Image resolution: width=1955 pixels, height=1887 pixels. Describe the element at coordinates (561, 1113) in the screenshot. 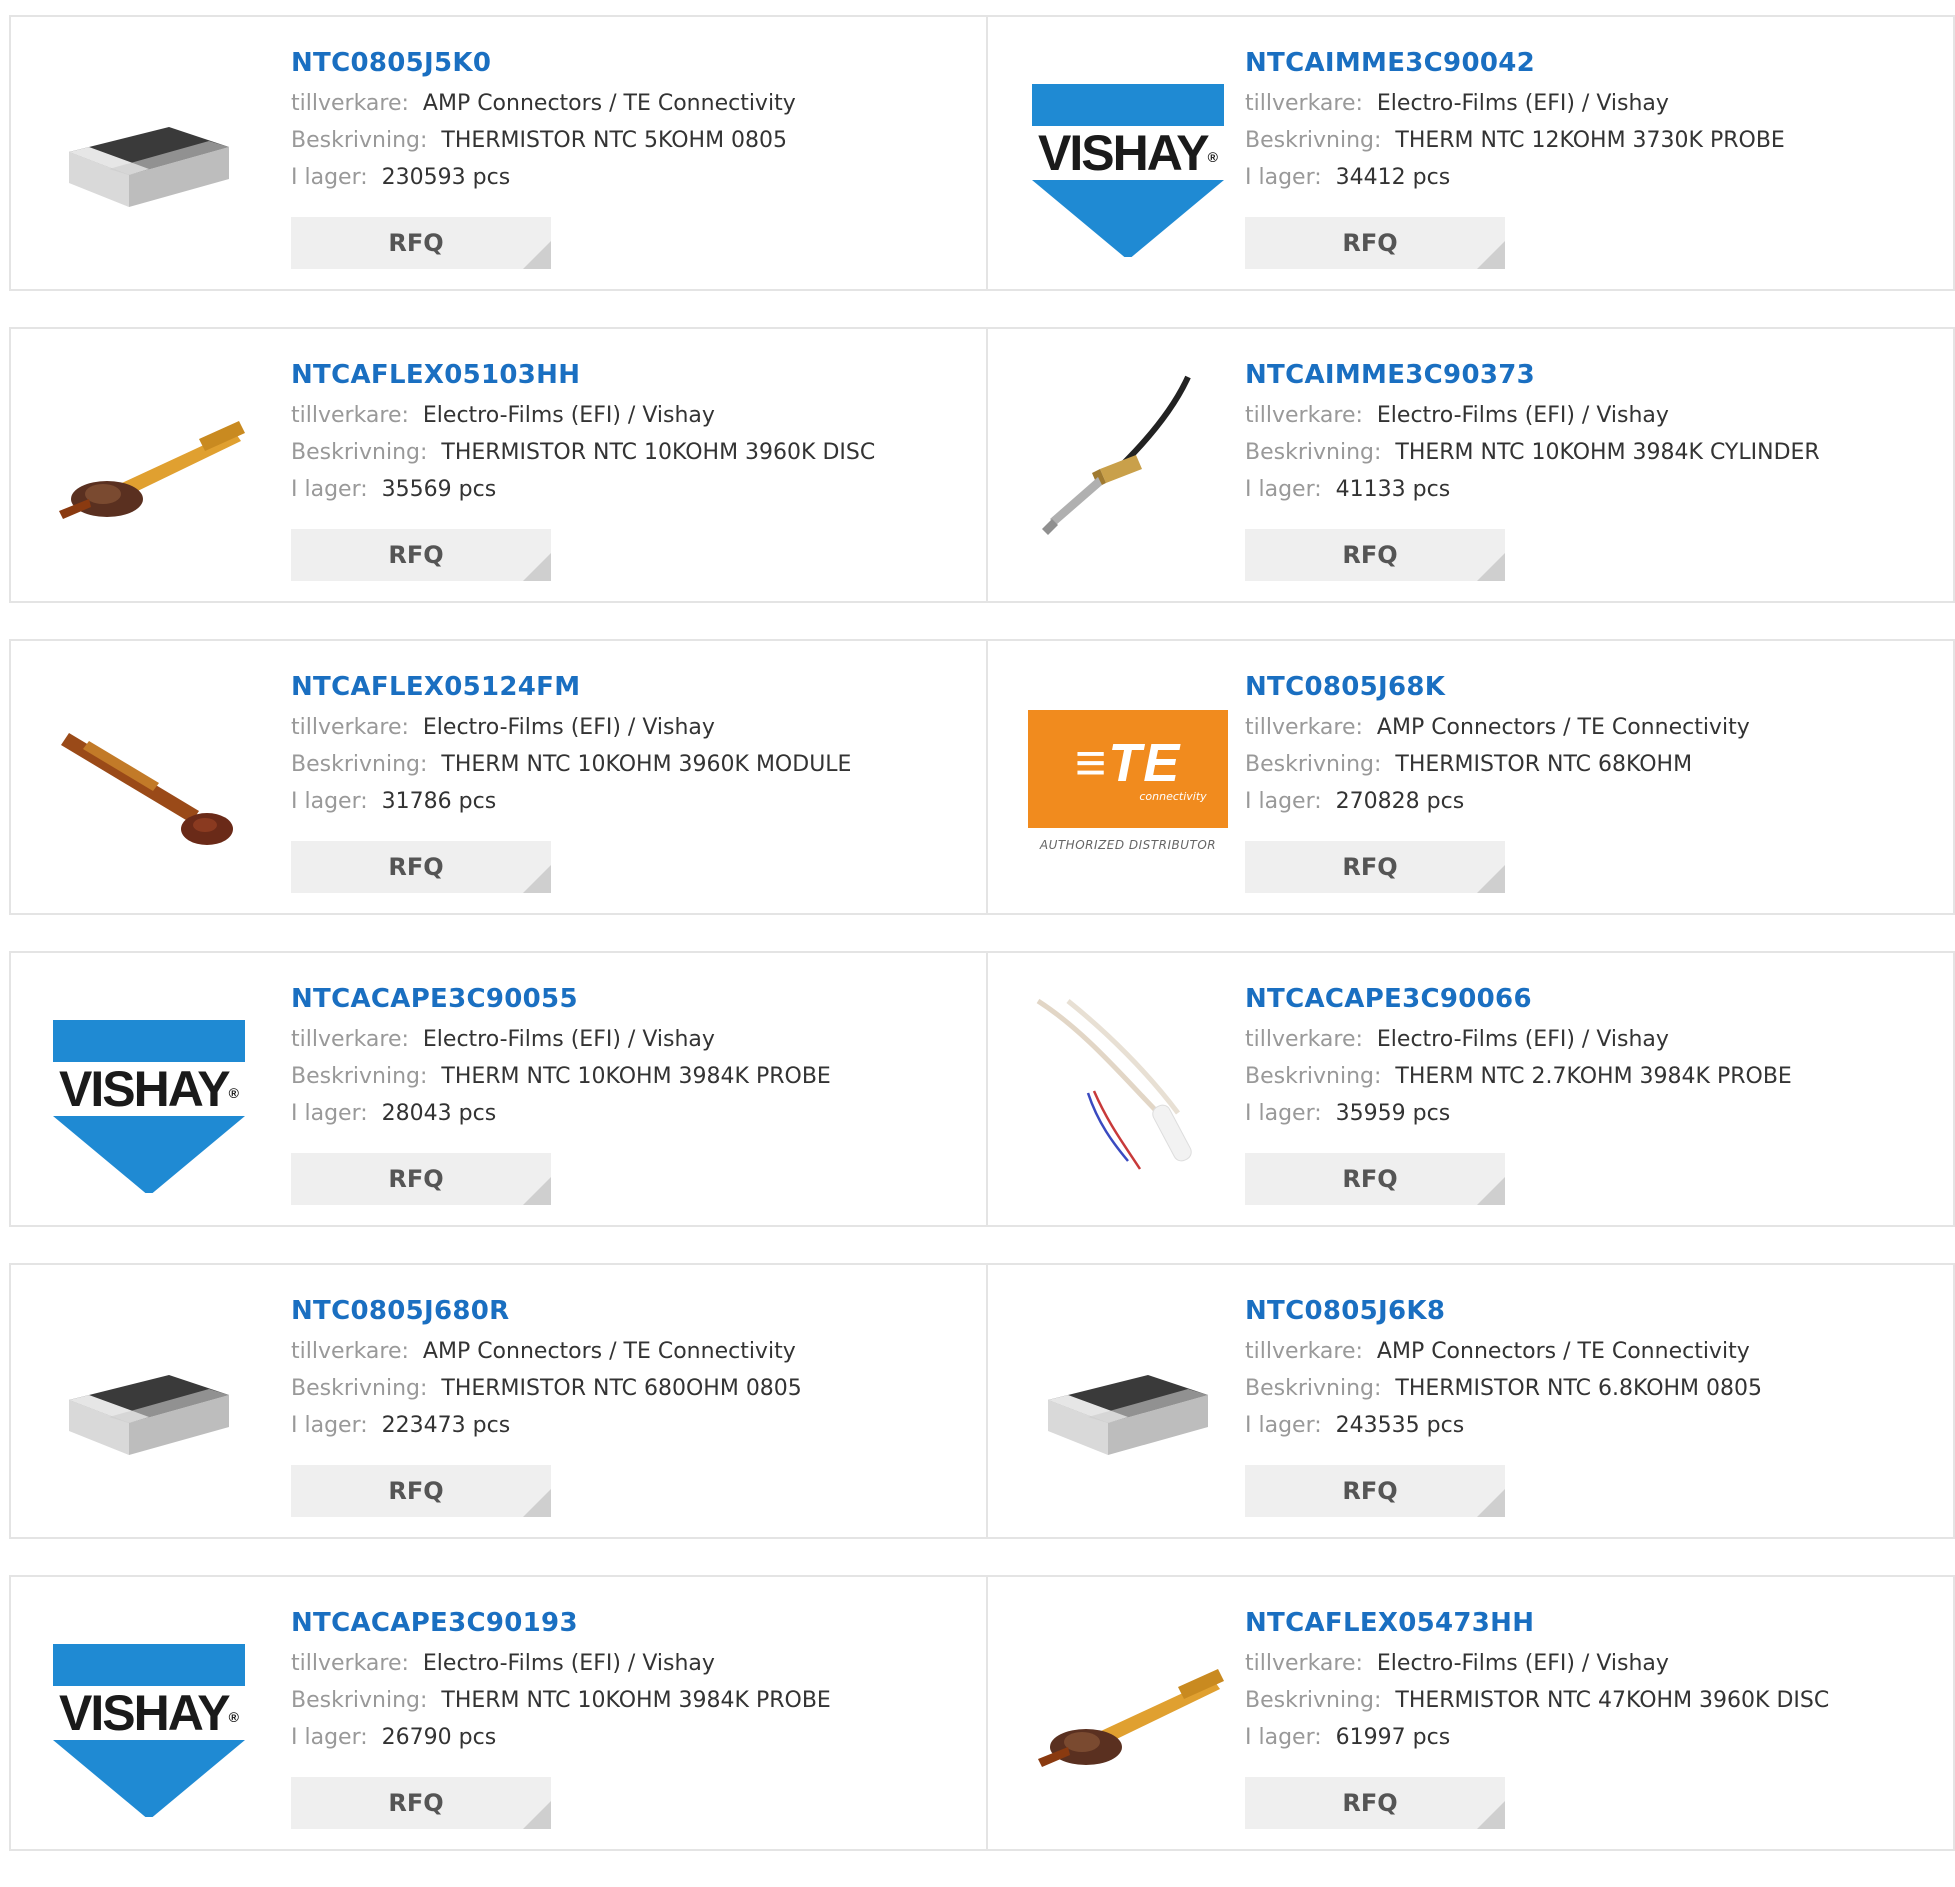

I see `stock-line: I lager: 28043 pcs` at that location.